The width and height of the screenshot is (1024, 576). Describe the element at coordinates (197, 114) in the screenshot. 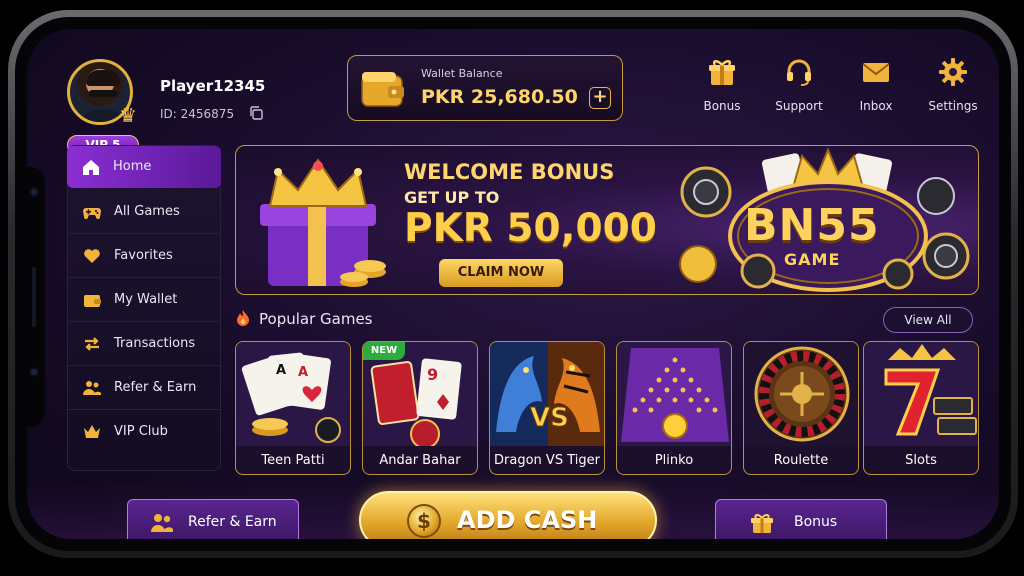

I see `player-id: ID: 2456875` at that location.